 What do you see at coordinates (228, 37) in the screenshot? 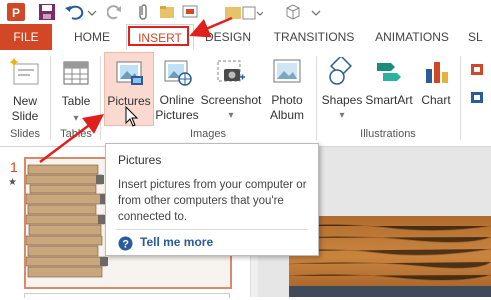
I see `tab-design: DESIGN` at bounding box center [228, 37].